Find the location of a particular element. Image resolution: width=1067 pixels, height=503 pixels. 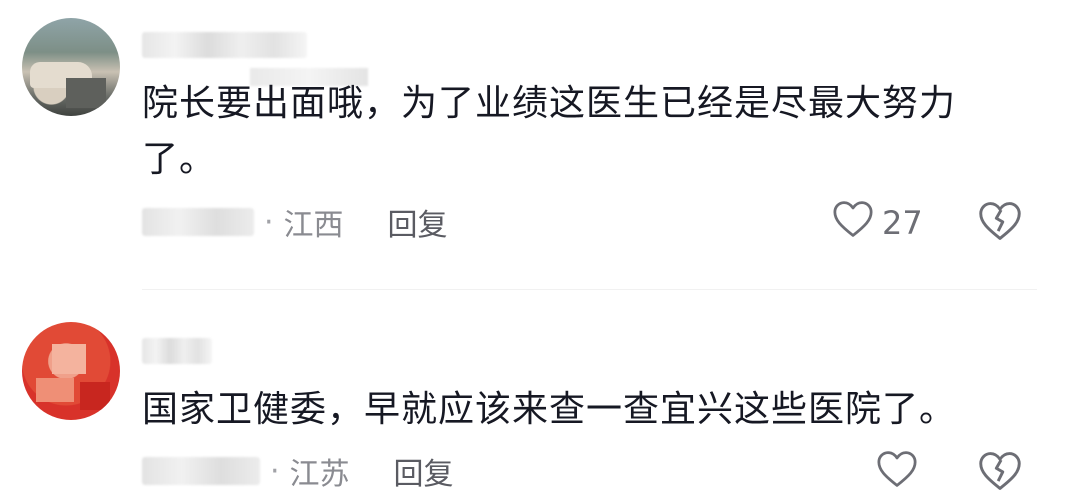

comment-meta: · 江西 回复 is located at coordinates (295, 222).